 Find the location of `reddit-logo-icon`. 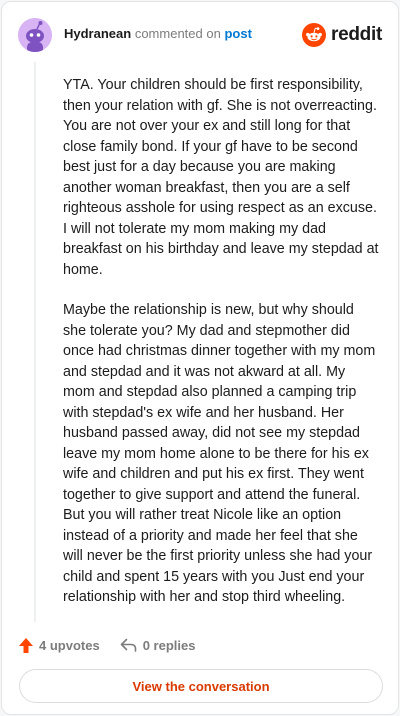

reddit-logo-icon is located at coordinates (314, 35).